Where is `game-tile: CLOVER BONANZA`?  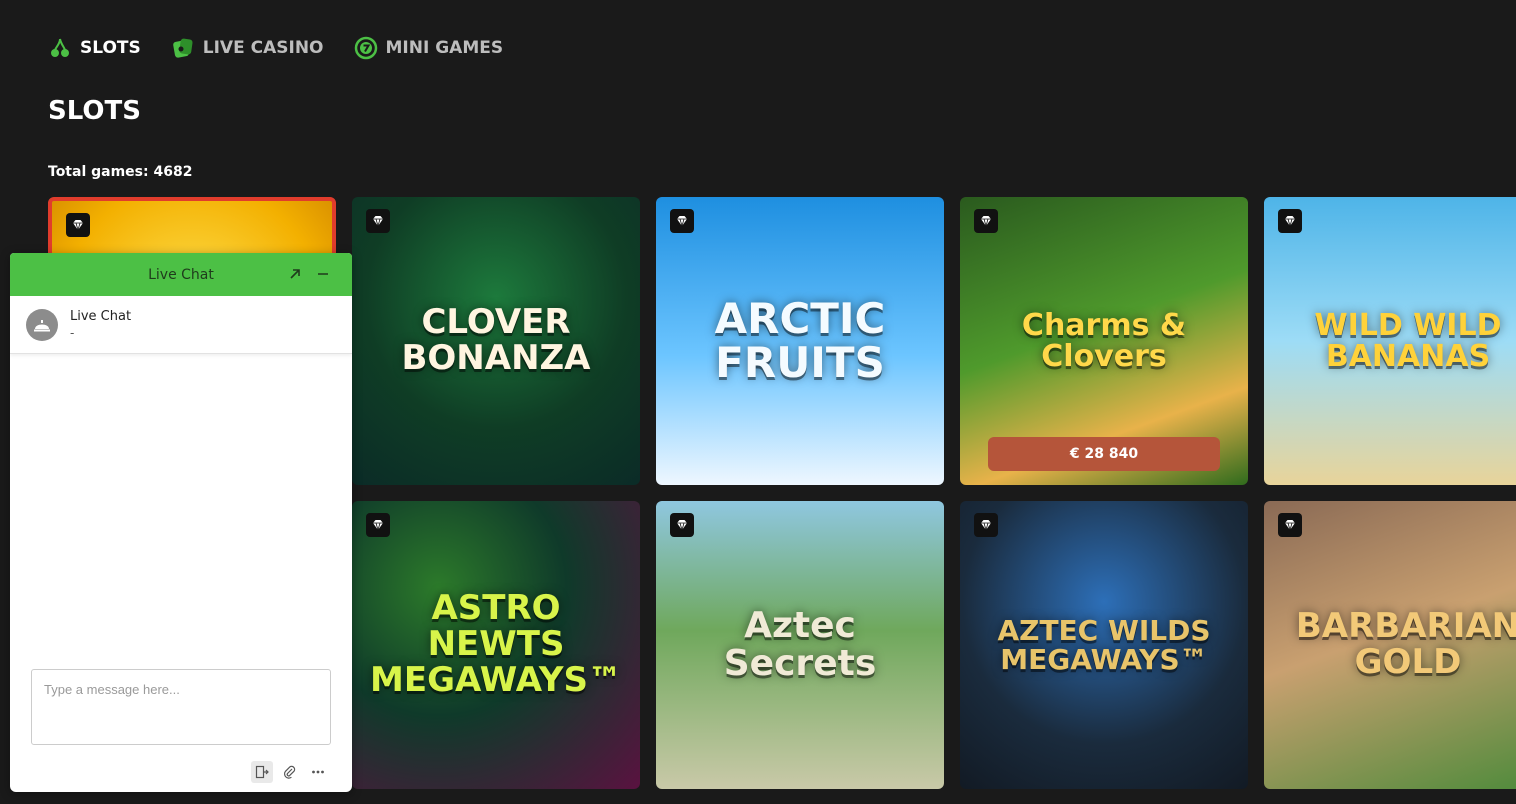
game-tile: CLOVER BONANZA is located at coordinates (496, 341).